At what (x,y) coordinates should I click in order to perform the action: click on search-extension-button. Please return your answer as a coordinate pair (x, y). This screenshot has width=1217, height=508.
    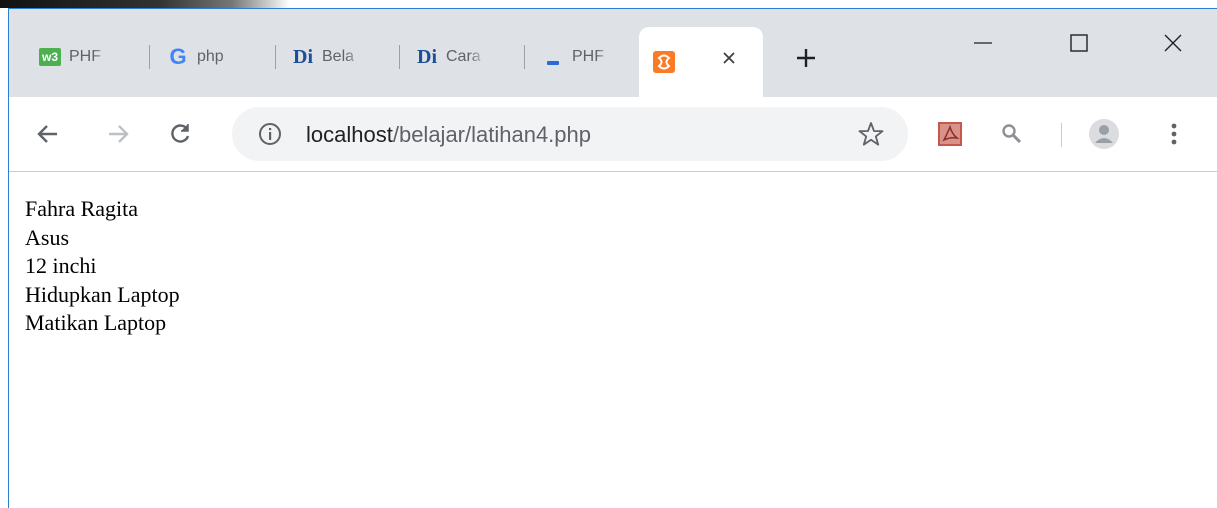
    Looking at the image, I should click on (1012, 134).